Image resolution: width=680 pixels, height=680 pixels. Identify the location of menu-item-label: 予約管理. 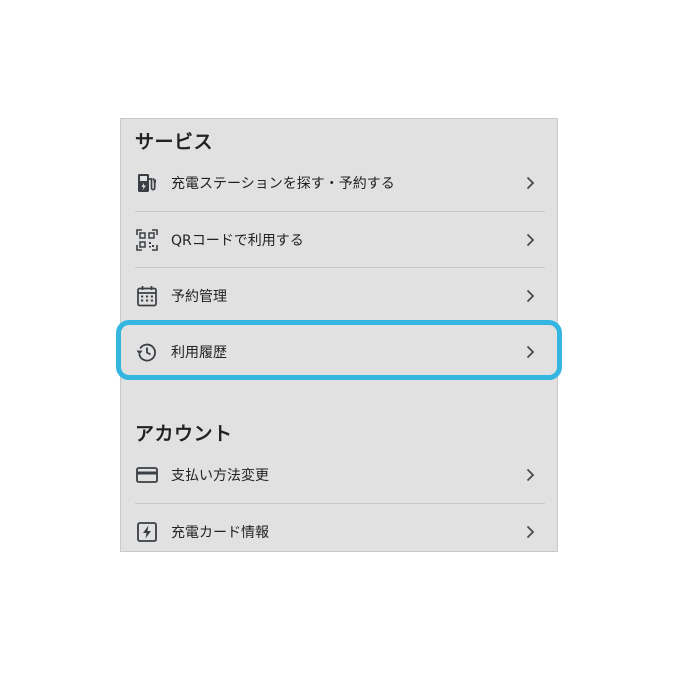
(199, 297).